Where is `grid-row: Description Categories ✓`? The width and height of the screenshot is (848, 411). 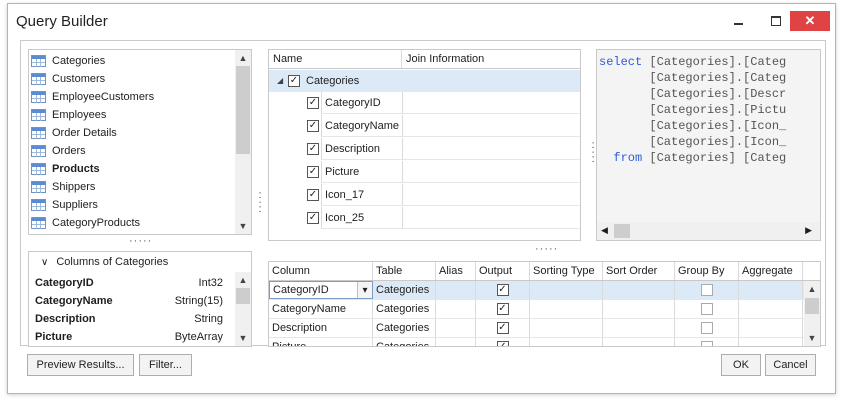 grid-row: Description Categories ✓ is located at coordinates (536, 328).